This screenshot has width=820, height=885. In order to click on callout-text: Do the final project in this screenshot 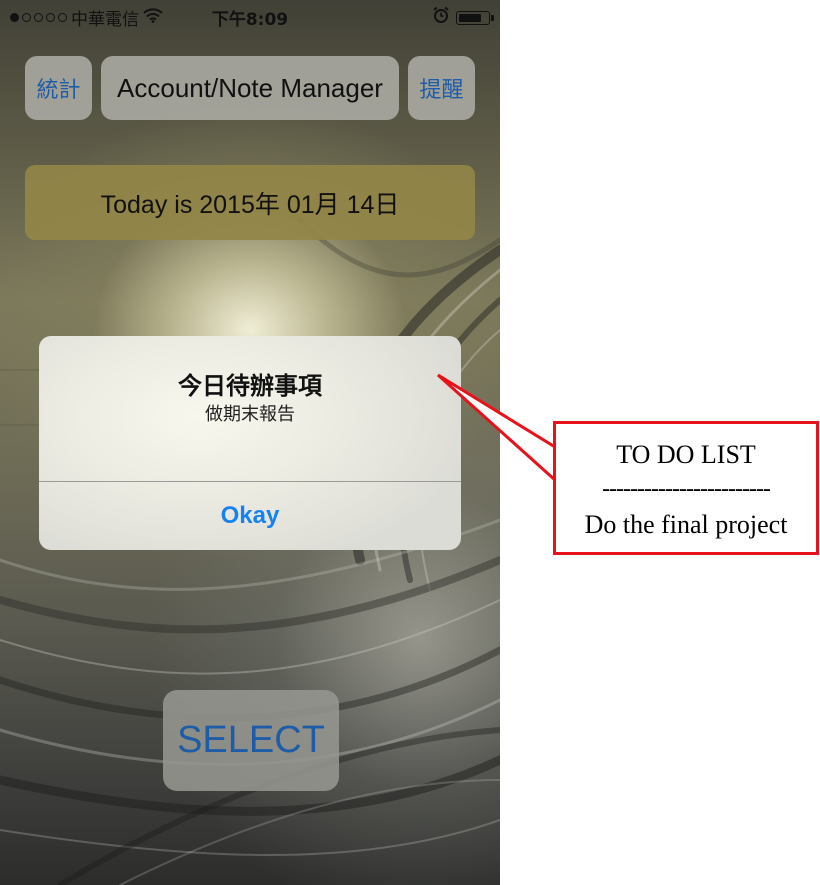, I will do `click(686, 524)`.